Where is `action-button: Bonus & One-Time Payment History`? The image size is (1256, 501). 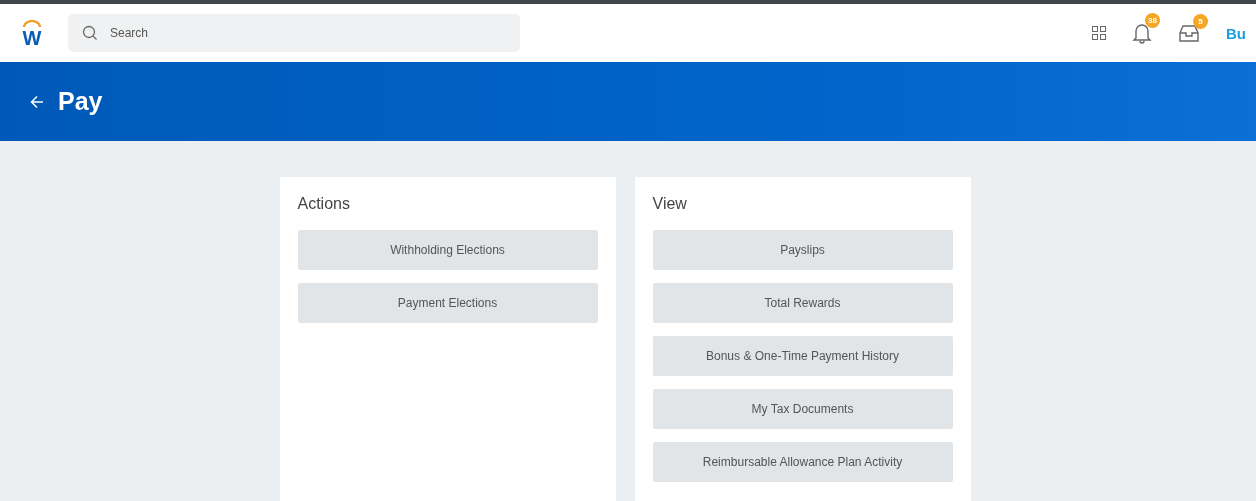
action-button: Bonus & One-Time Payment History is located at coordinates (802, 356).